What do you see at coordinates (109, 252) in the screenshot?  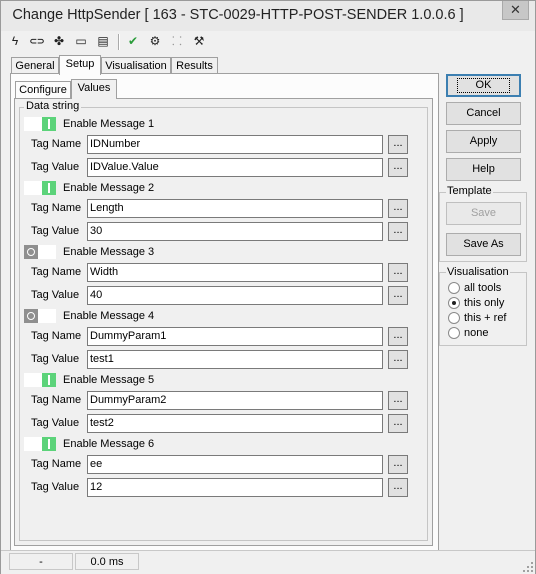 I see `enable-message-label: Enable Message 3` at bounding box center [109, 252].